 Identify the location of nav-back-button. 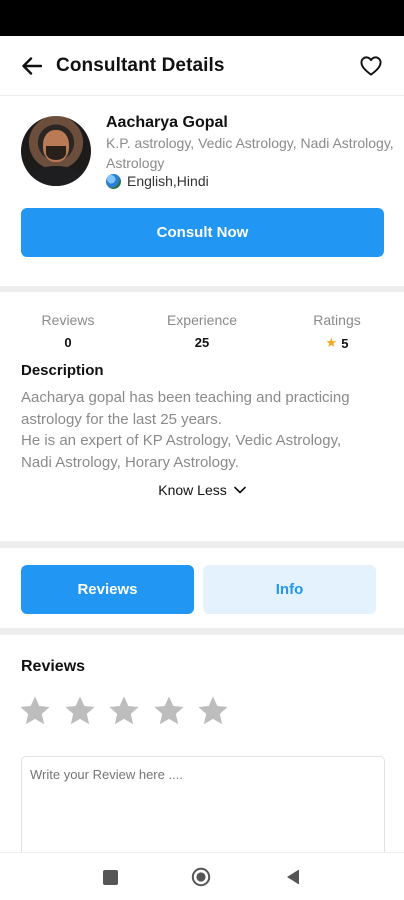
(293, 877).